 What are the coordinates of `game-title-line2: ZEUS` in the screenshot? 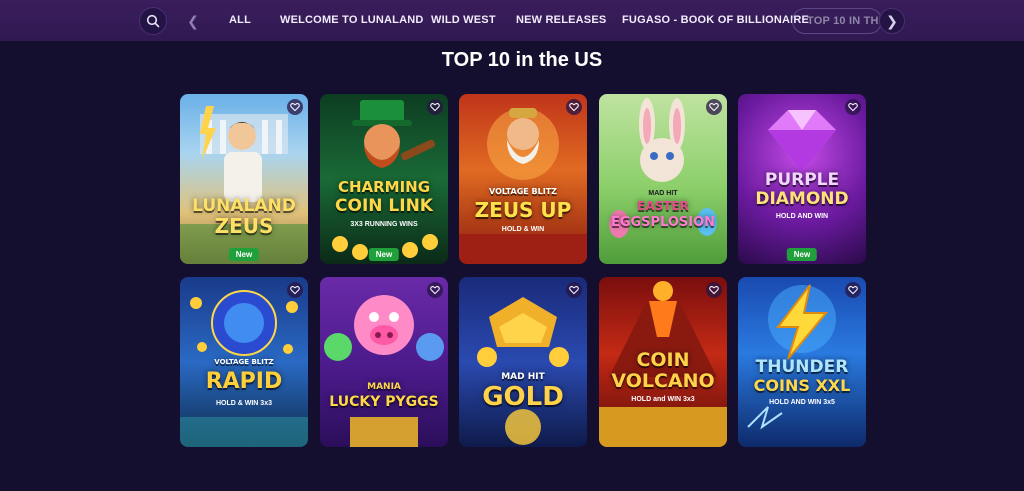 It's located at (244, 226).